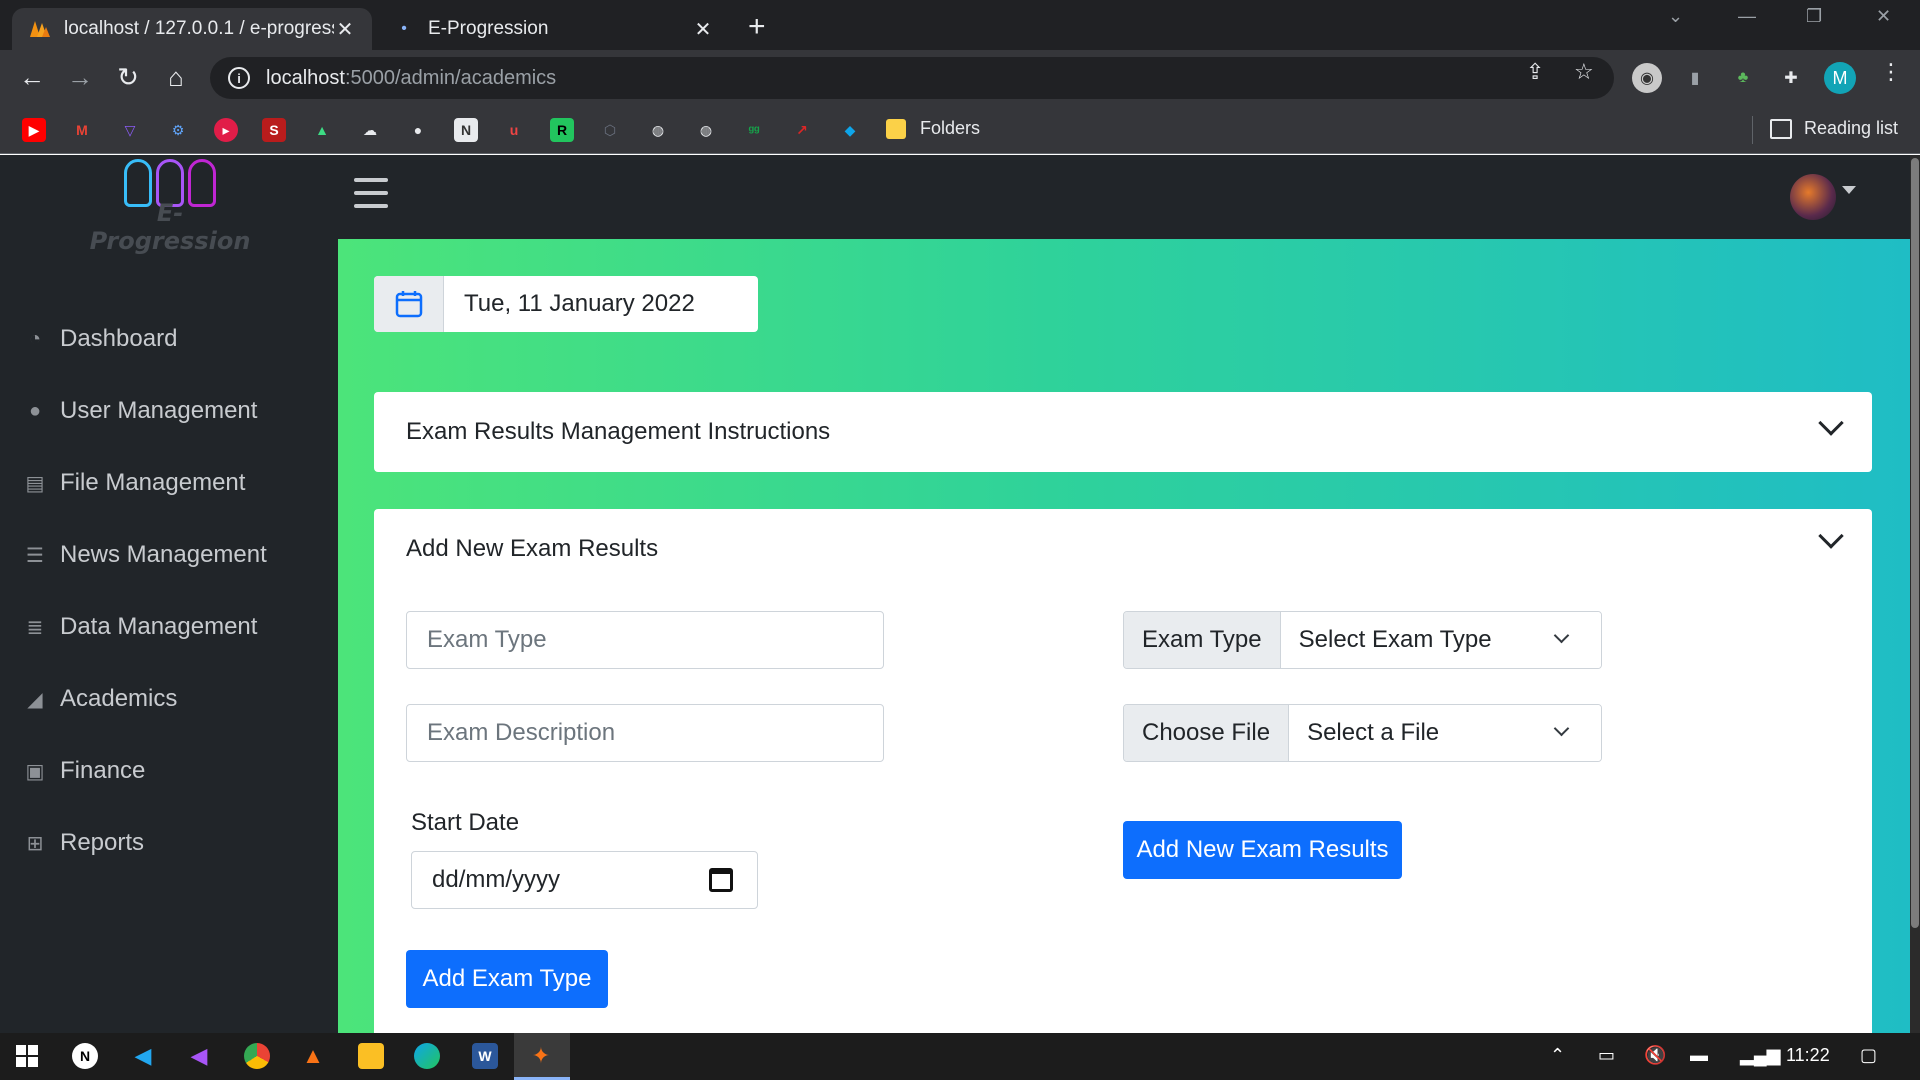 Image resolution: width=1920 pixels, height=1080 pixels. Describe the element at coordinates (1129, 197) in the screenshot. I see `app-topbar` at that location.